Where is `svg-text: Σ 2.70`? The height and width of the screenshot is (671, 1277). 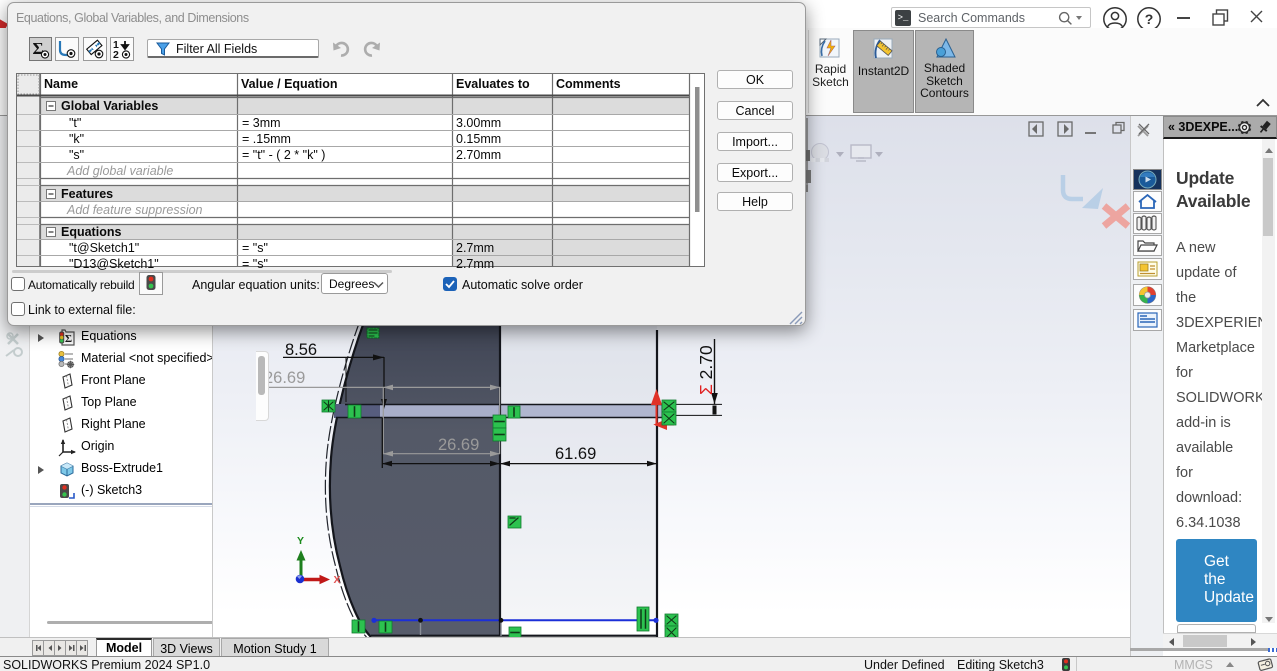
svg-text: Σ 2.70 is located at coordinates (706, 370).